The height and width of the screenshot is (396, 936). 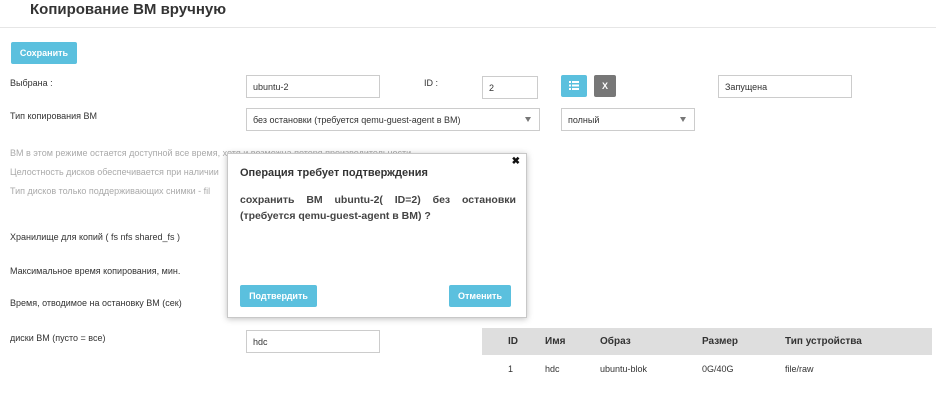 What do you see at coordinates (313, 86) in the screenshot?
I see `selected-vm-field: ubuntu-2` at bounding box center [313, 86].